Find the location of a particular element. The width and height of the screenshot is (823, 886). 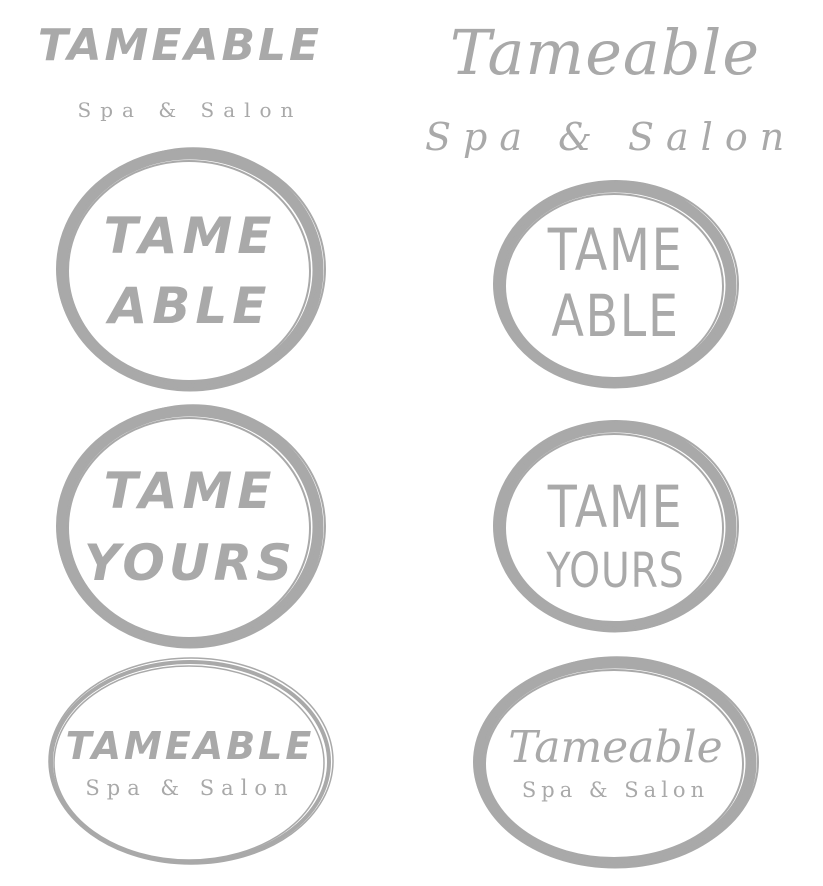

ring-logo-tame-able-clean: TAME ABLE is located at coordinates (615, 285).